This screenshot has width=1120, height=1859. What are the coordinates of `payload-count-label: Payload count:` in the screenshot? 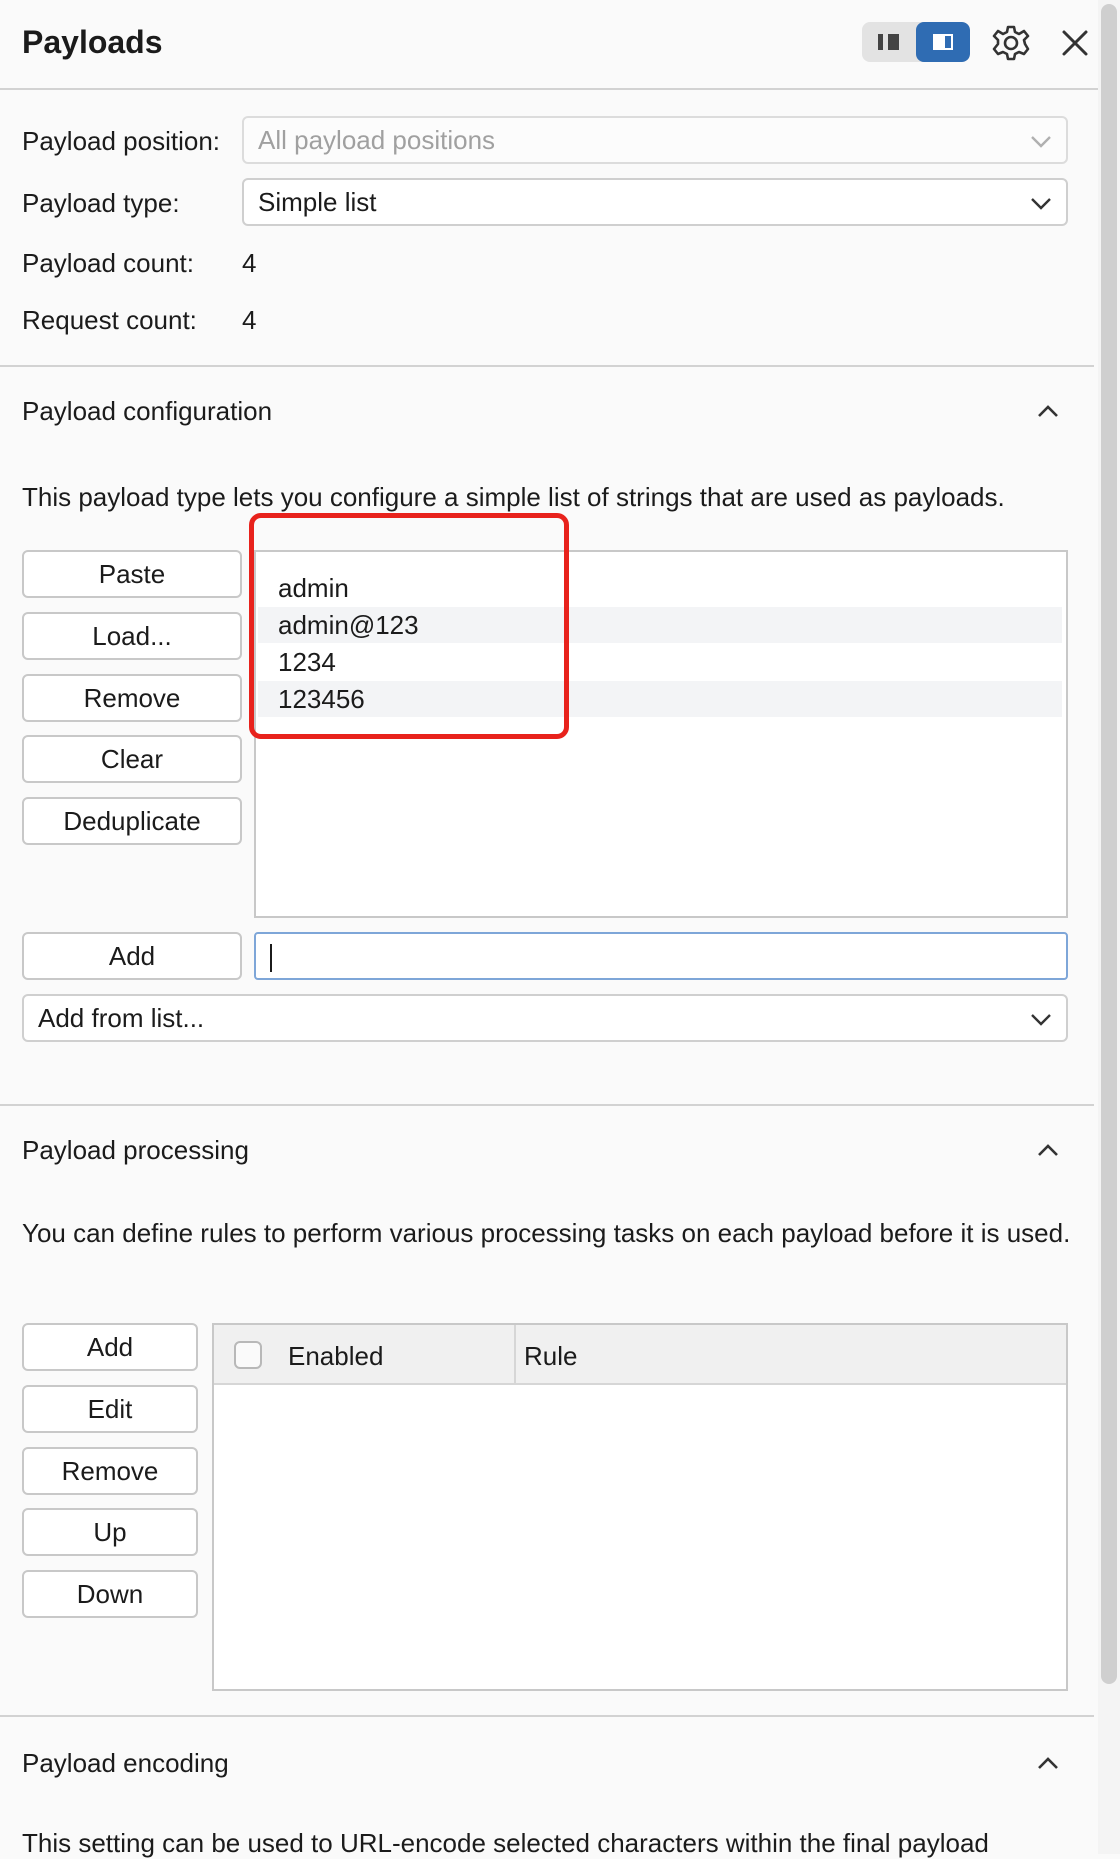 It's located at (108, 263).